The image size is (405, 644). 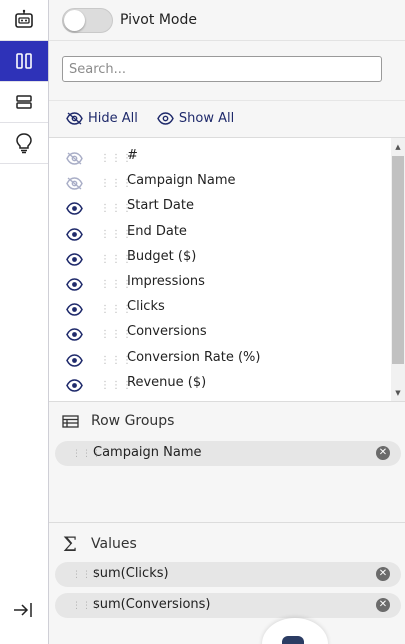 I want to click on show-all-button: Show All, so click(x=195, y=118).